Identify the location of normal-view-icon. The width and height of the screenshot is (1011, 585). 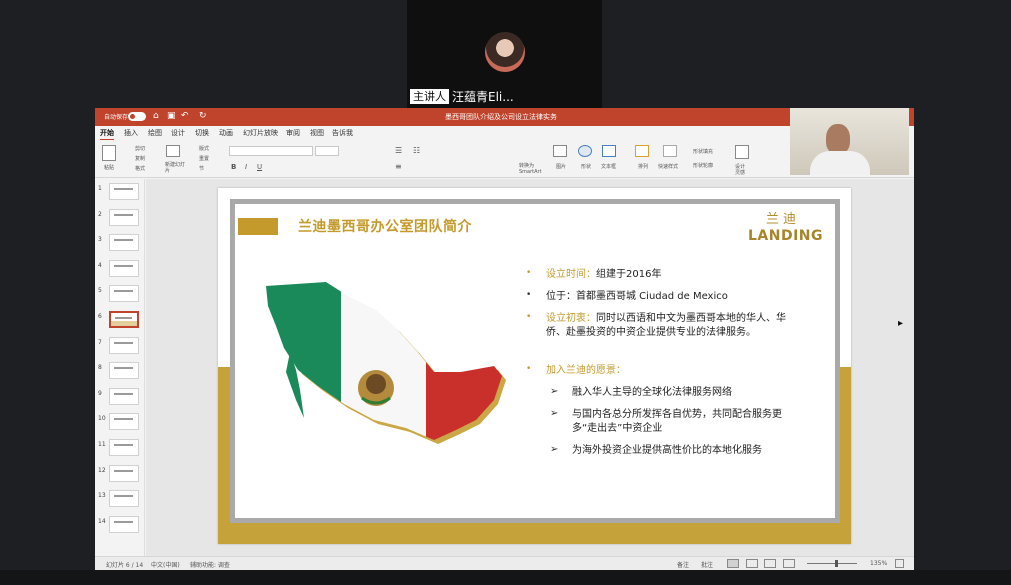
(733, 563).